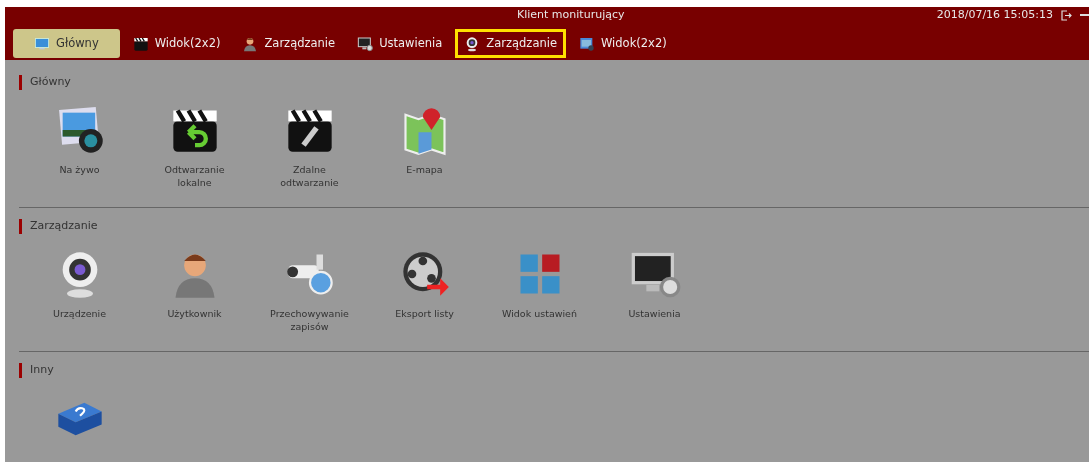  What do you see at coordinates (365, 43) in the screenshot?
I see `monitor-gear-icon` at bounding box center [365, 43].